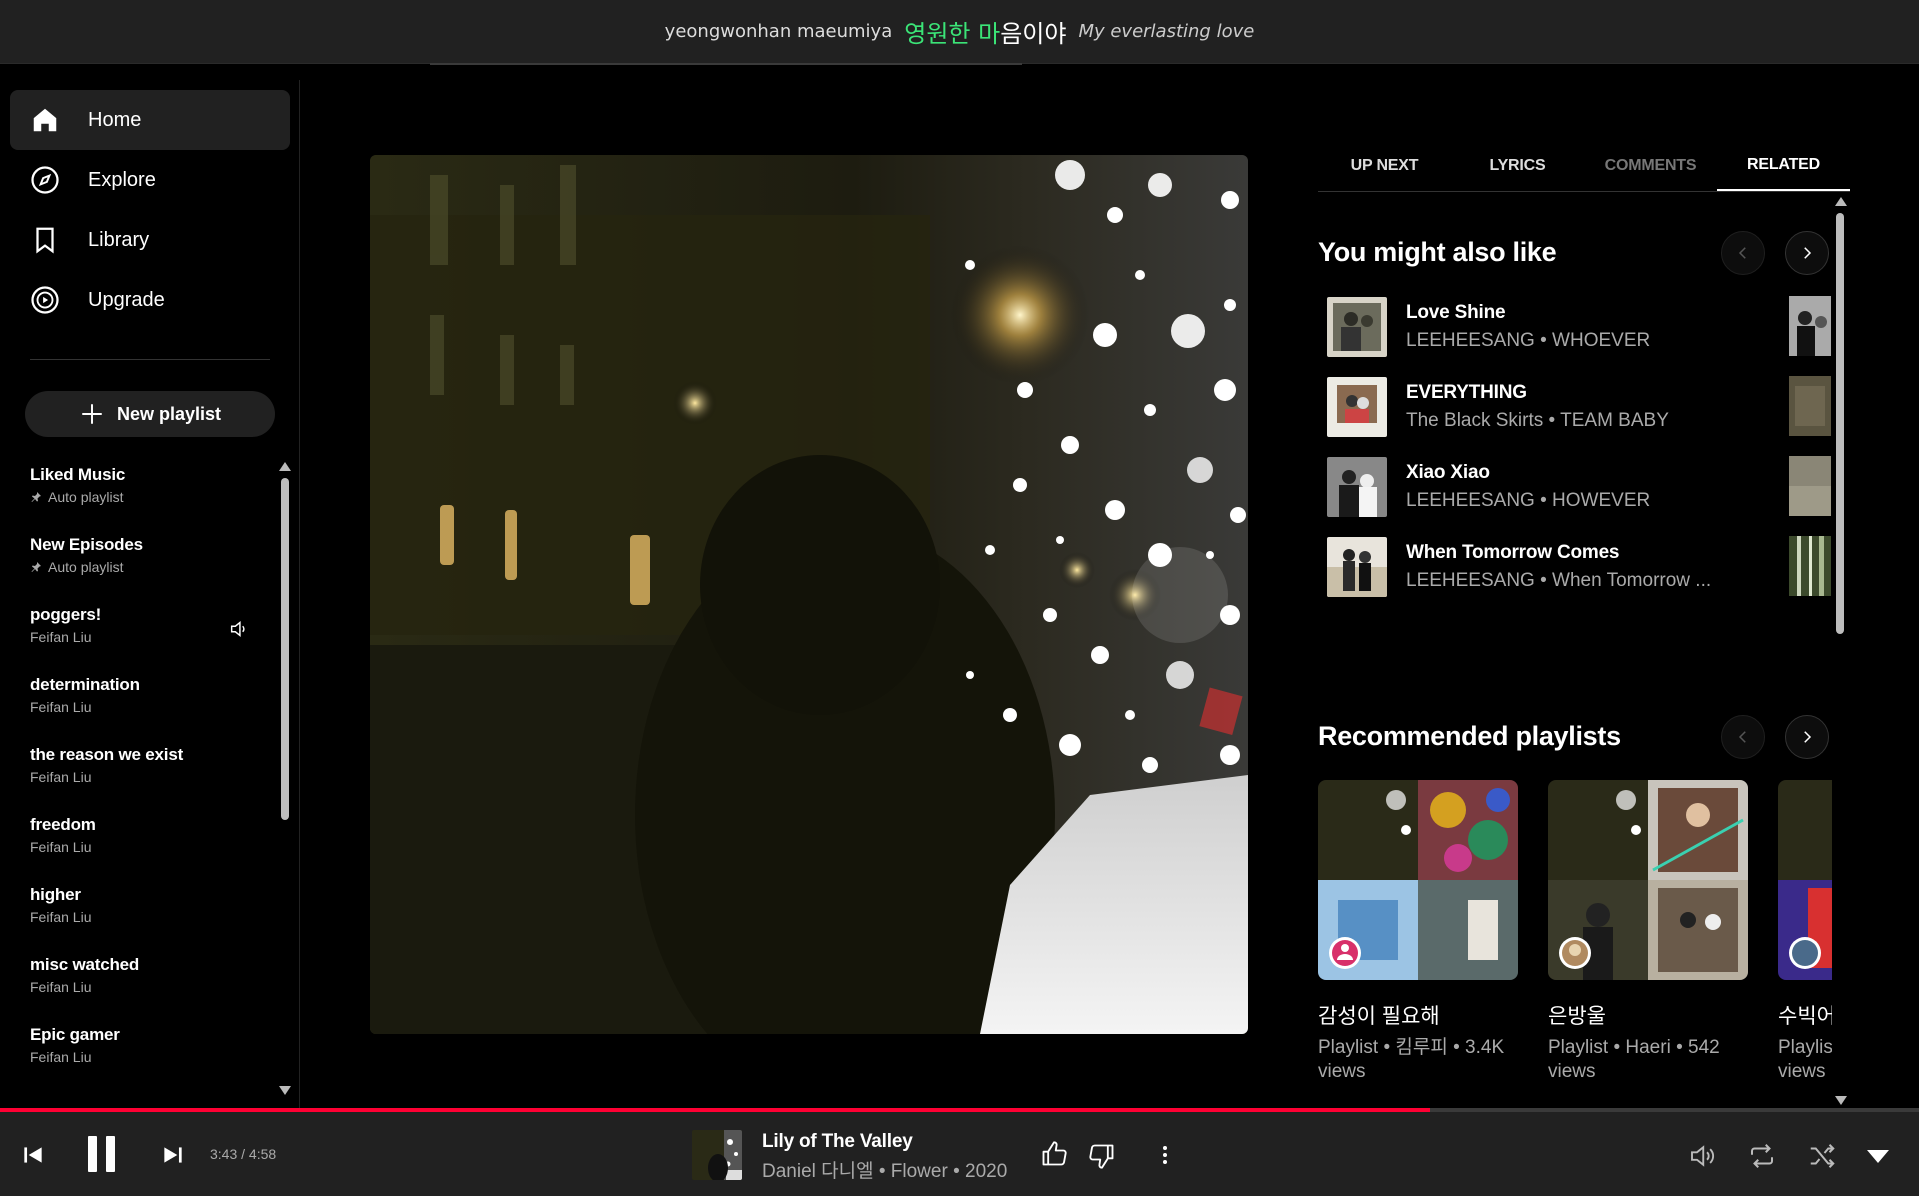  What do you see at coordinates (140, 840) in the screenshot?
I see `playlist-item-freedom: freedom Feifan Liu` at bounding box center [140, 840].